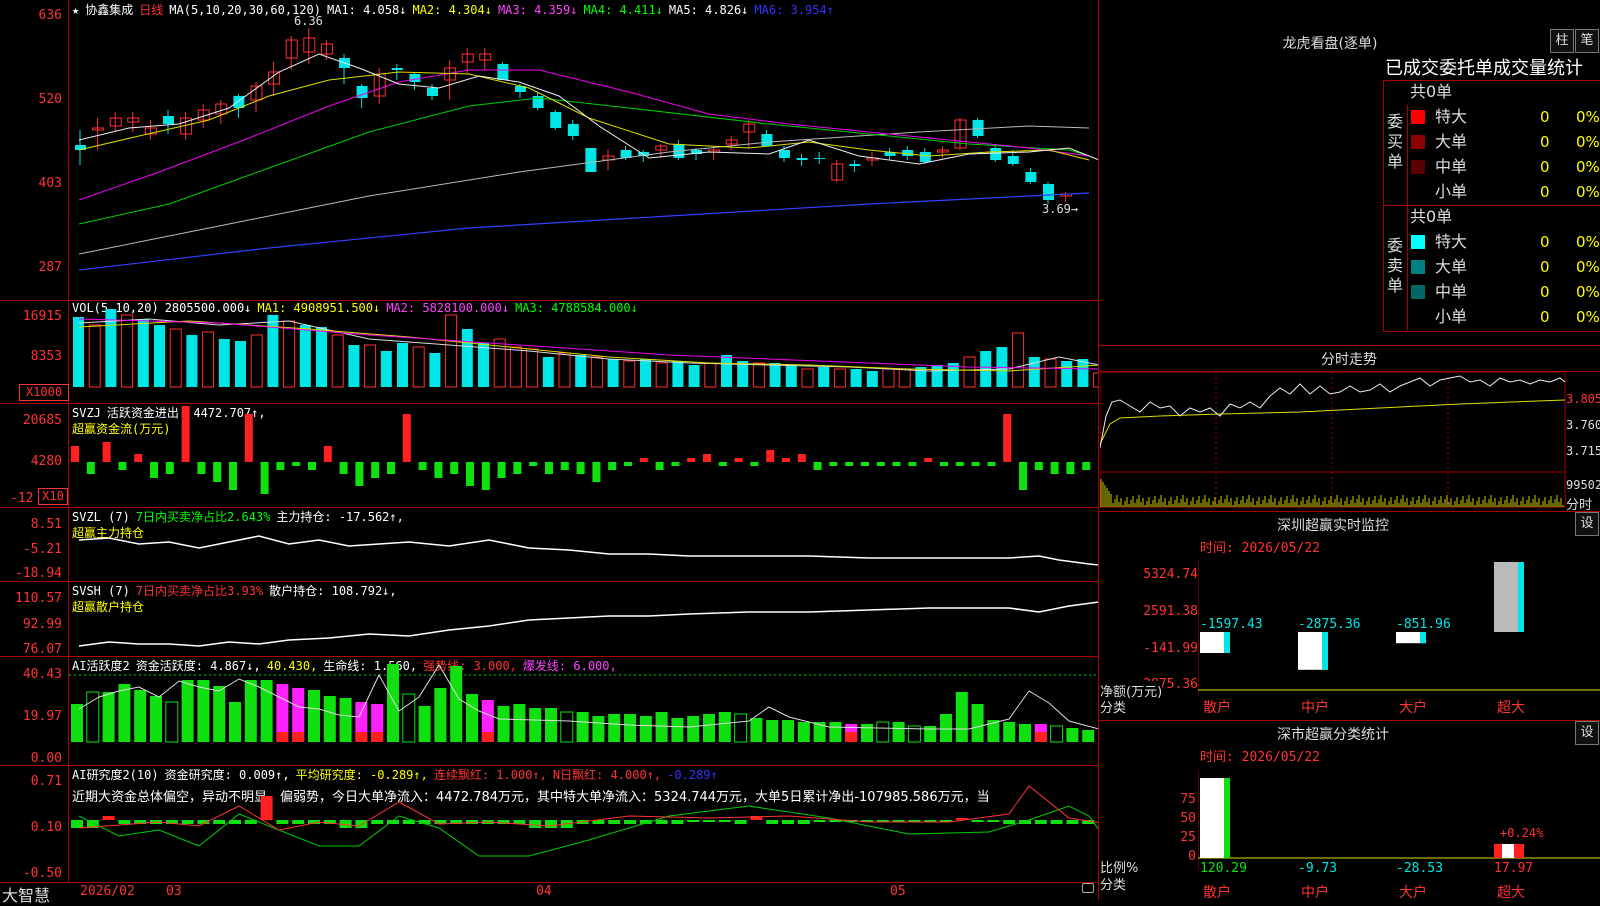 This screenshot has height=906, width=1600. Describe the element at coordinates (1413, 708) in the screenshot. I see `monitor-category-label: 大户` at that location.